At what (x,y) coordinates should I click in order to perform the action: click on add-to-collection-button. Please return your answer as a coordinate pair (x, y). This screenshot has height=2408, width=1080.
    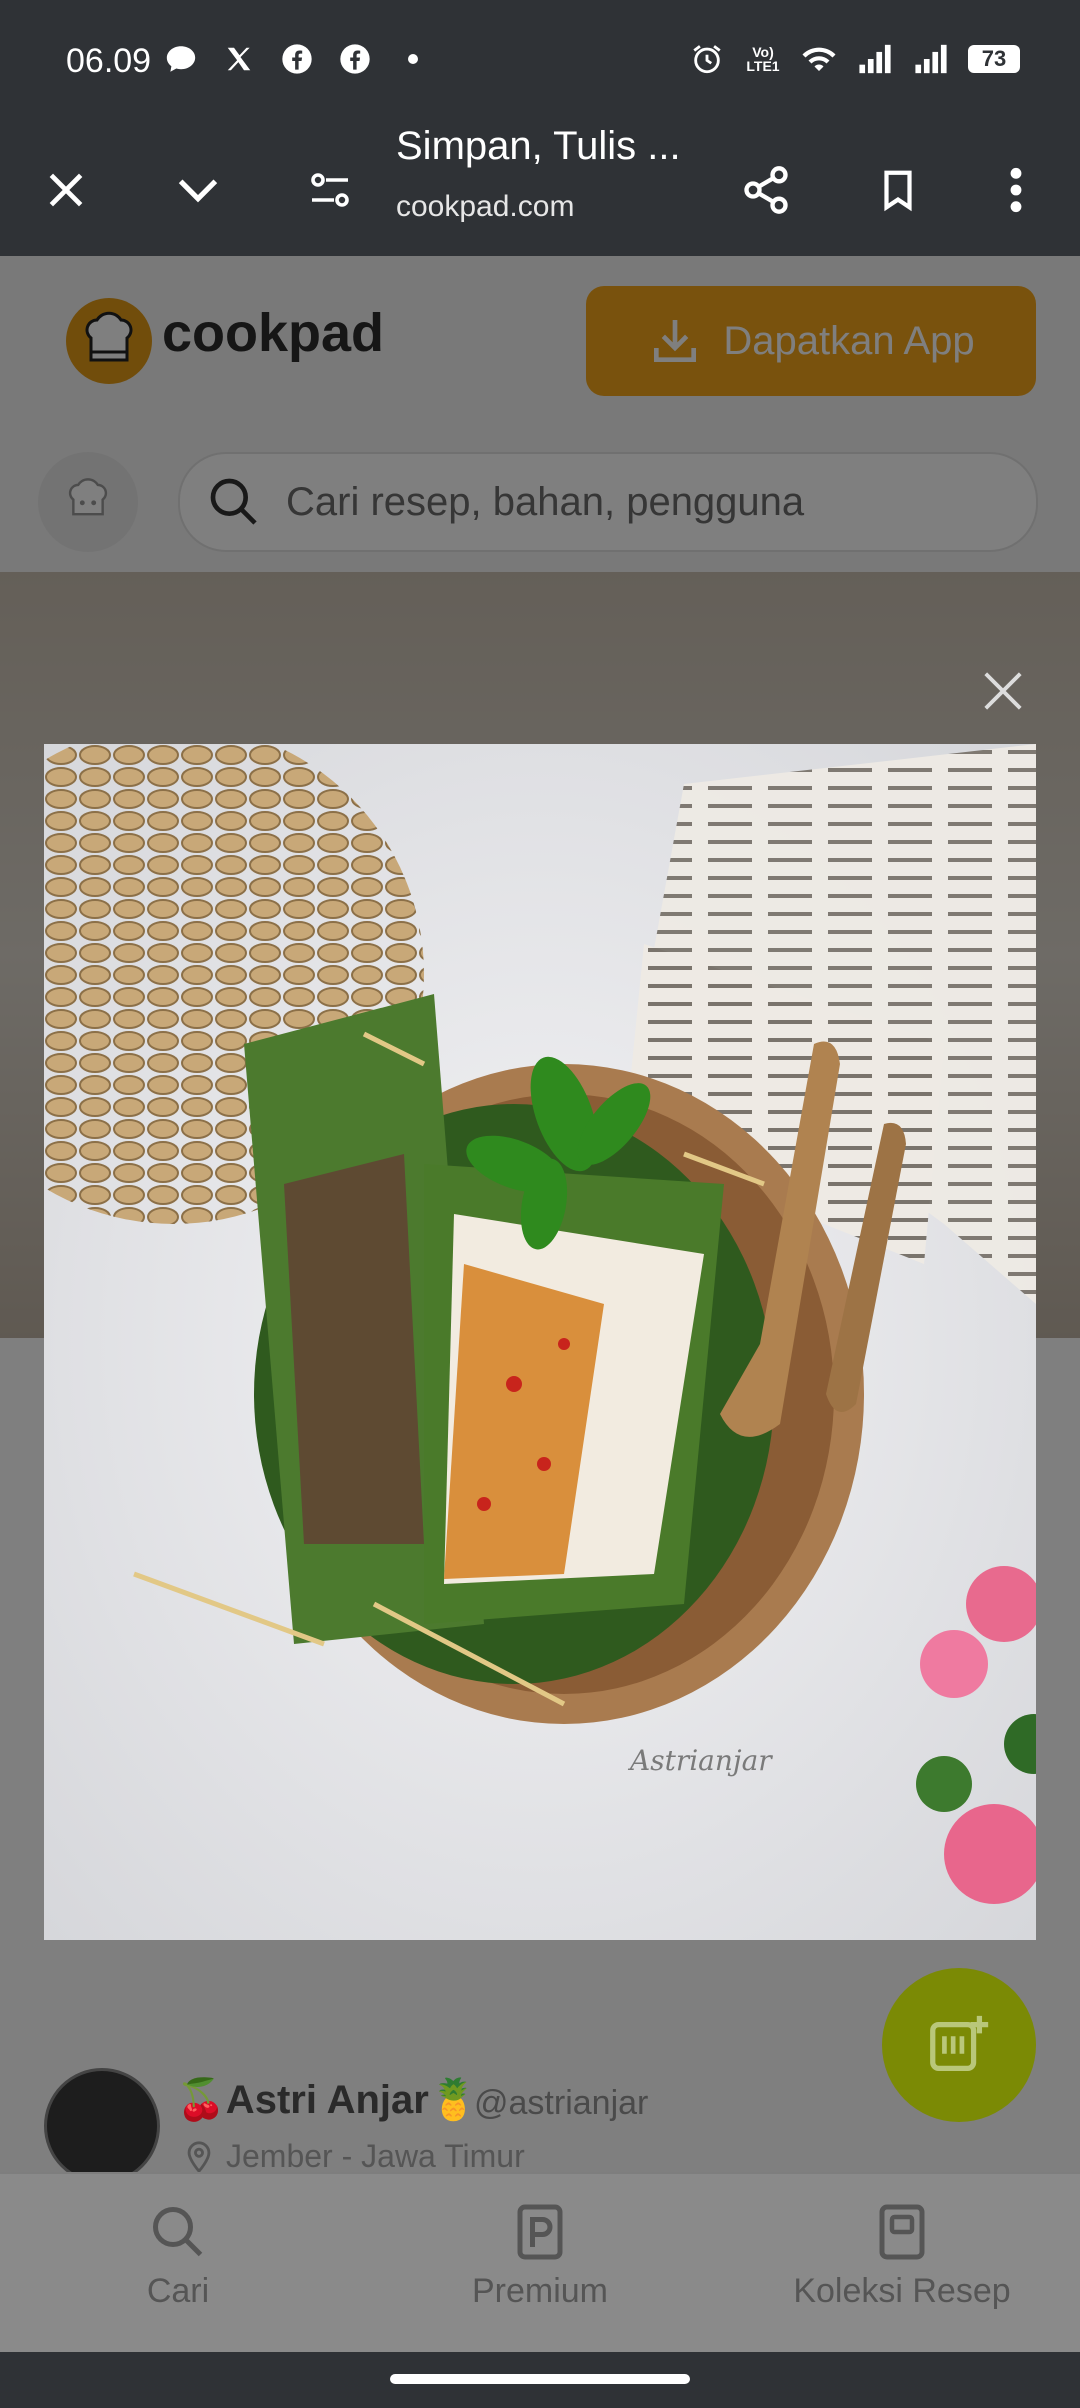
    Looking at the image, I should click on (959, 2045).